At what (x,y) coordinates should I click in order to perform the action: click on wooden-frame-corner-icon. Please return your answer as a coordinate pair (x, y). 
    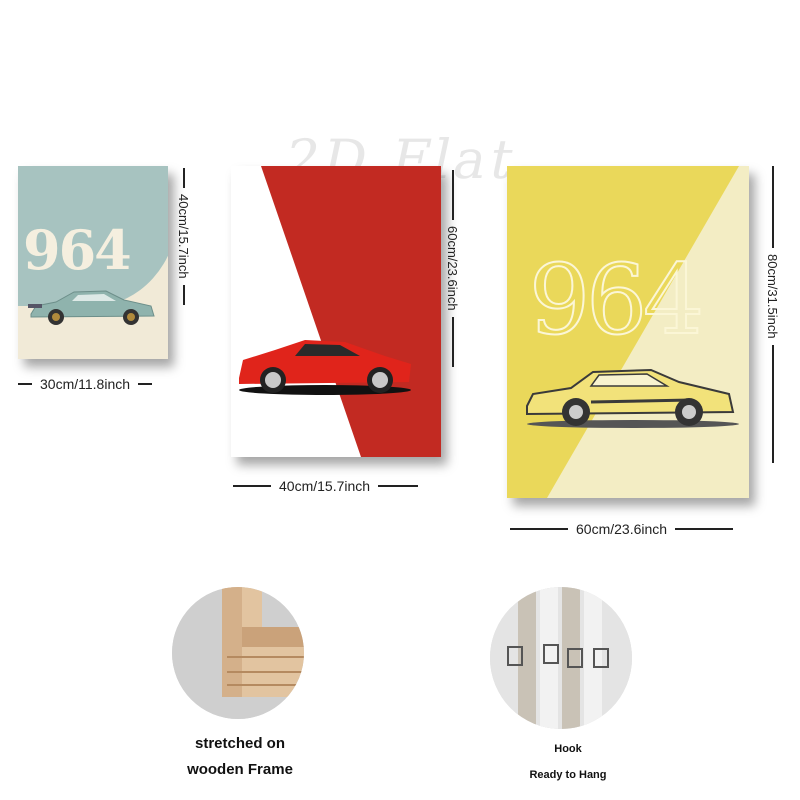
    Looking at the image, I should click on (238, 653).